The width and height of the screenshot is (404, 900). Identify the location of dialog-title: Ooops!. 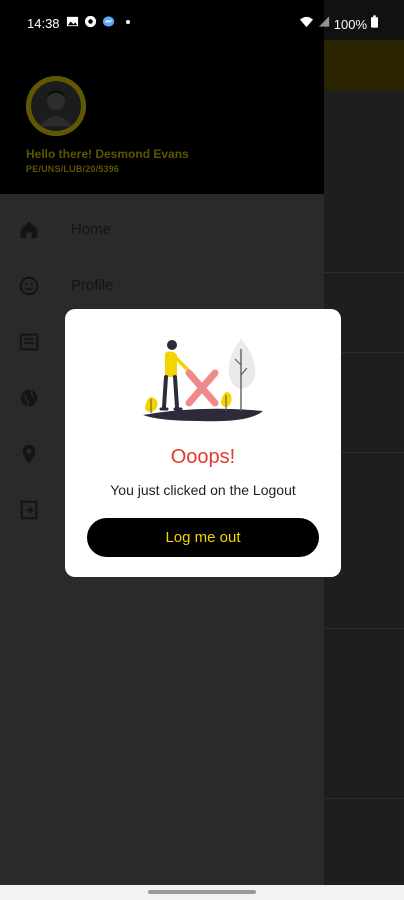
(203, 457).